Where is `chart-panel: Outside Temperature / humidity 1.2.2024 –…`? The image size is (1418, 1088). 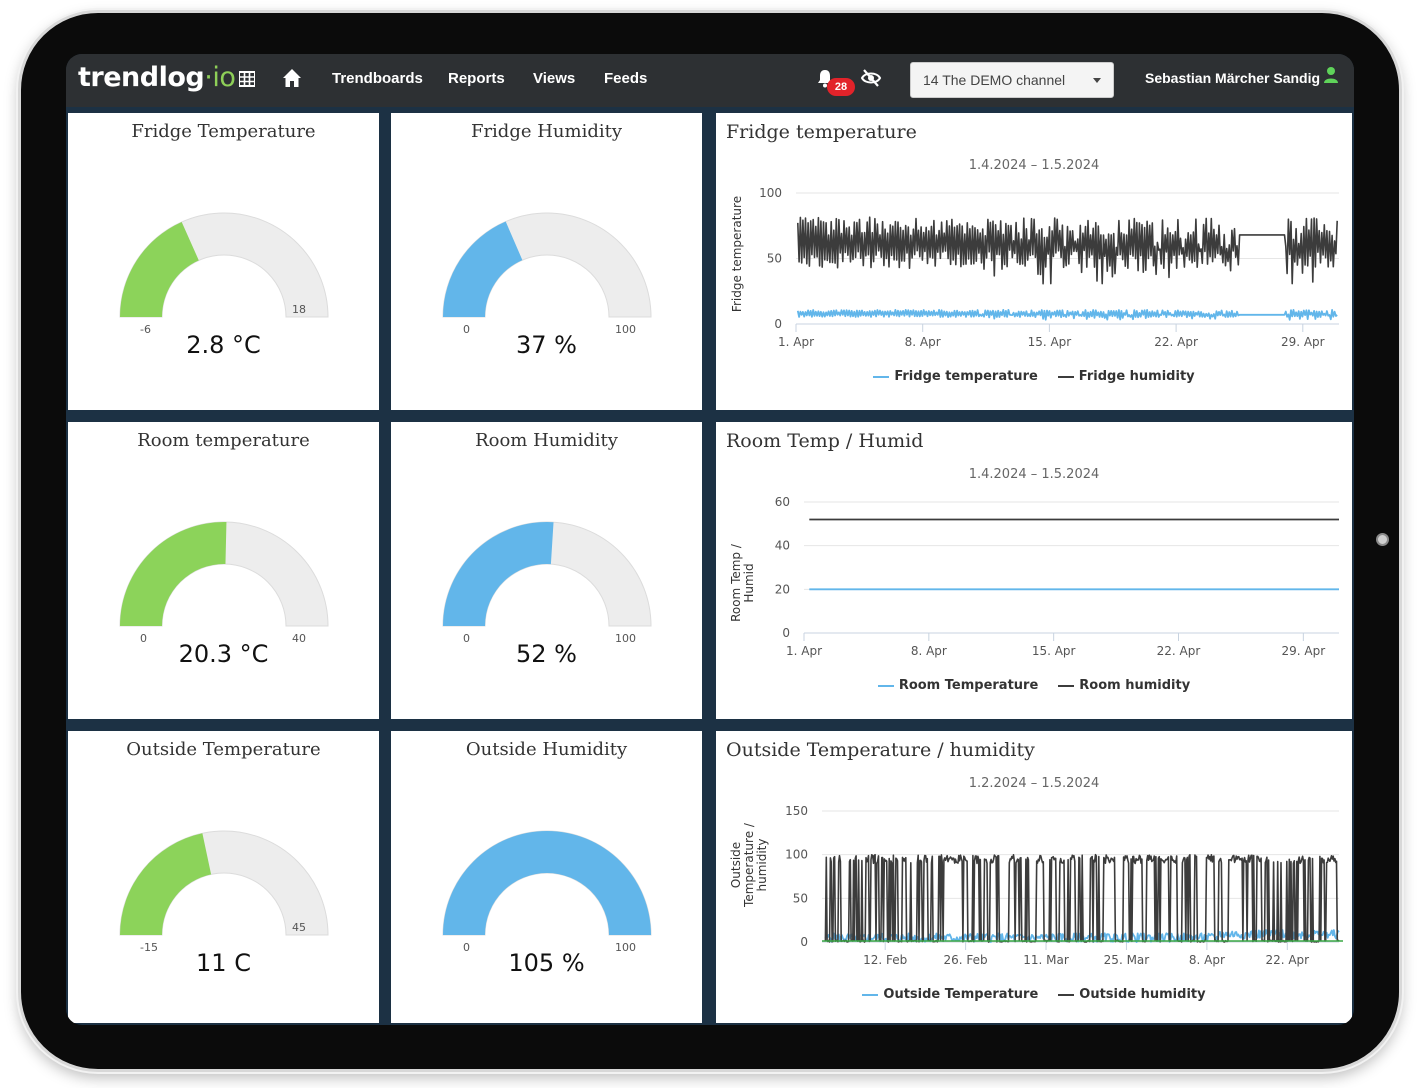 chart-panel: Outside Temperature / humidity 1.2.2024 –… is located at coordinates (1034, 877).